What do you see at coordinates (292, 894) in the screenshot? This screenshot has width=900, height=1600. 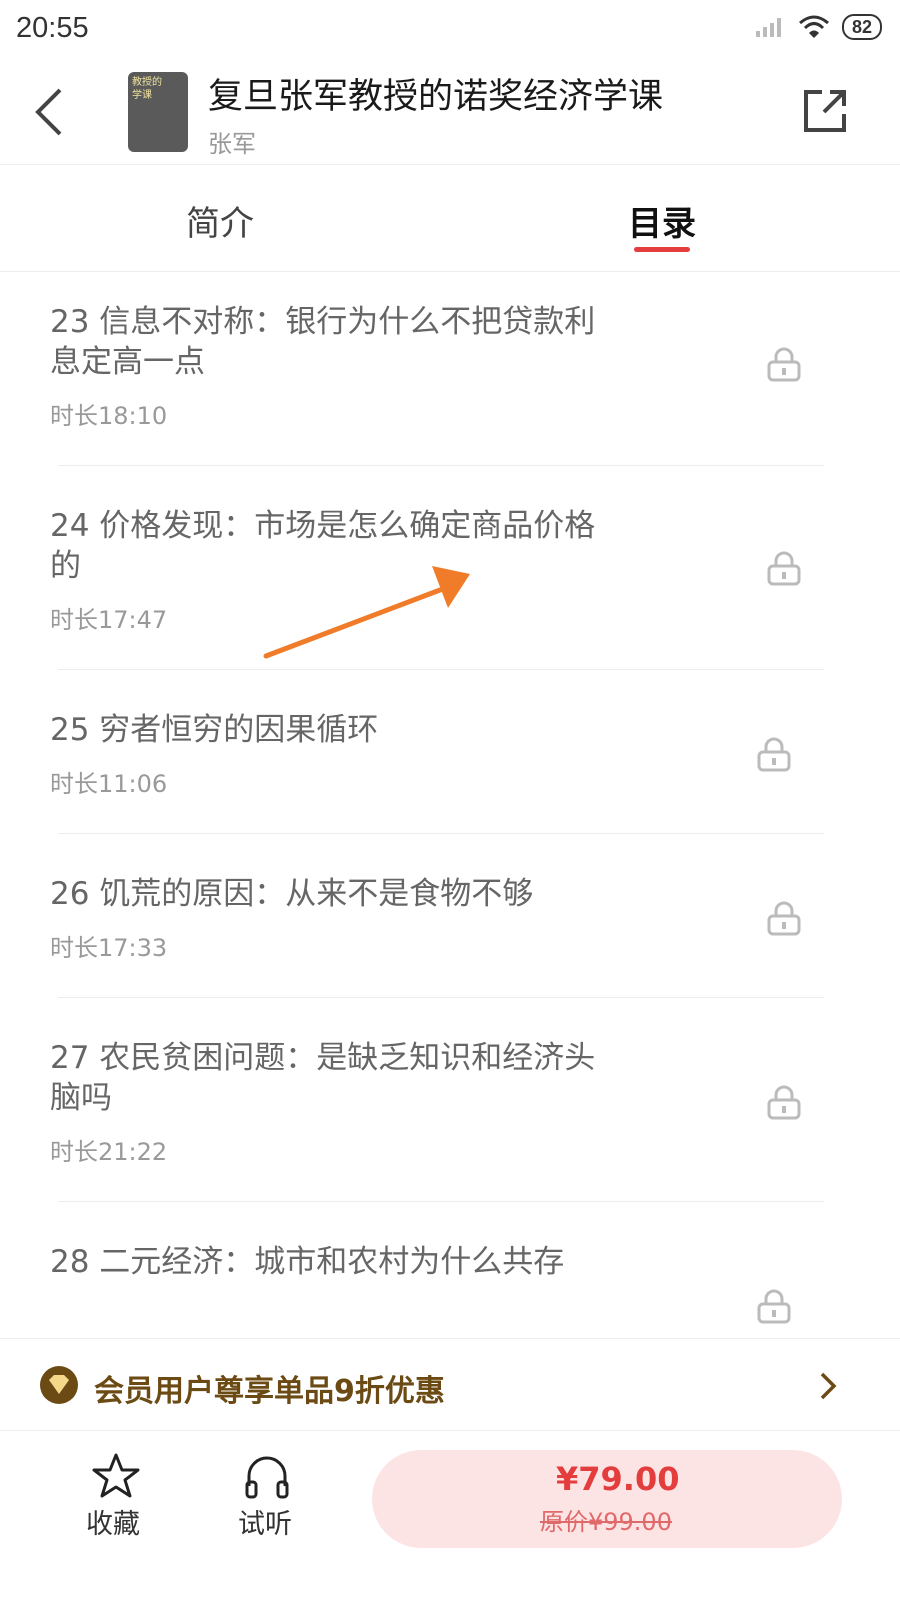 I see `episode-title: 26 饥荒的原因：从来不是食物不够` at bounding box center [292, 894].